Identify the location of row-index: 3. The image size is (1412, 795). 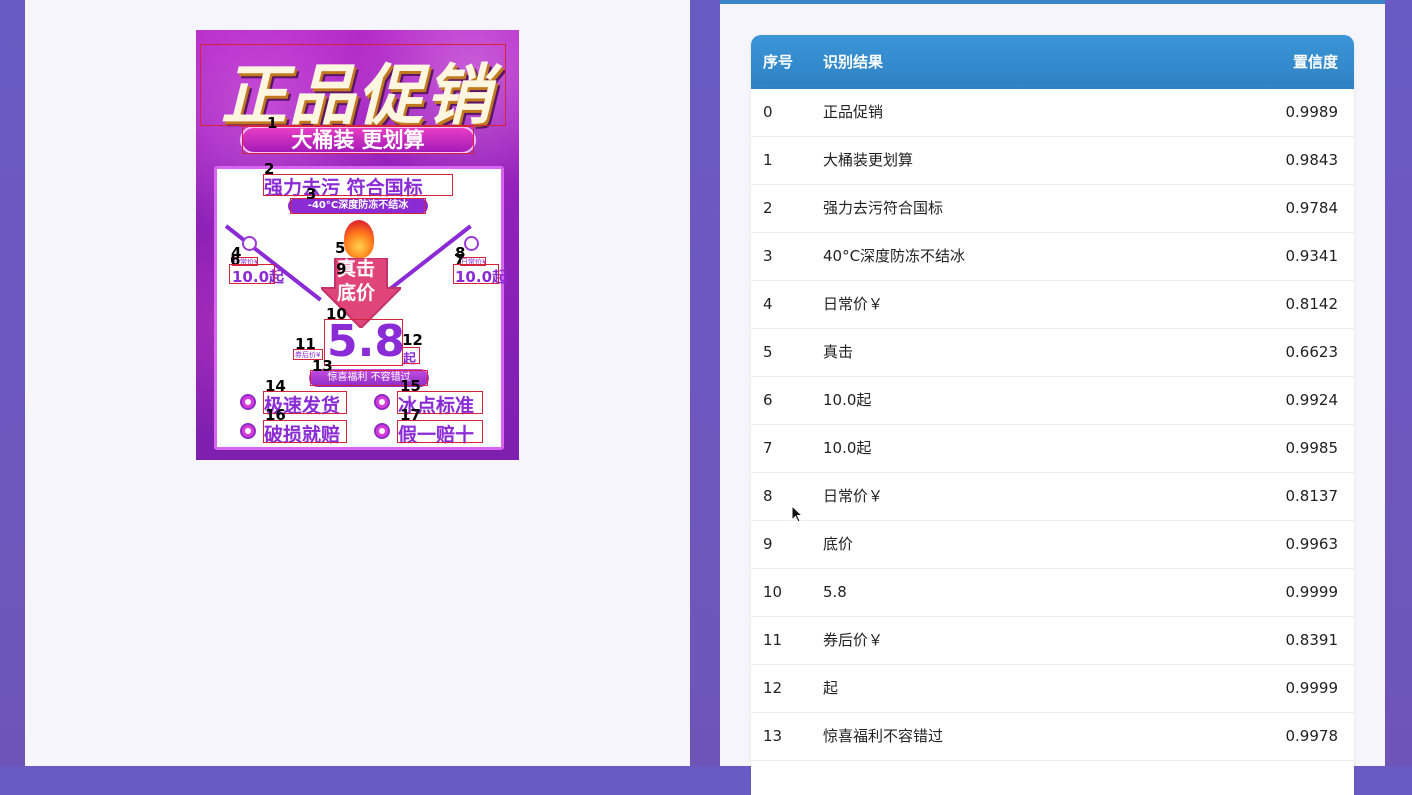
(768, 256).